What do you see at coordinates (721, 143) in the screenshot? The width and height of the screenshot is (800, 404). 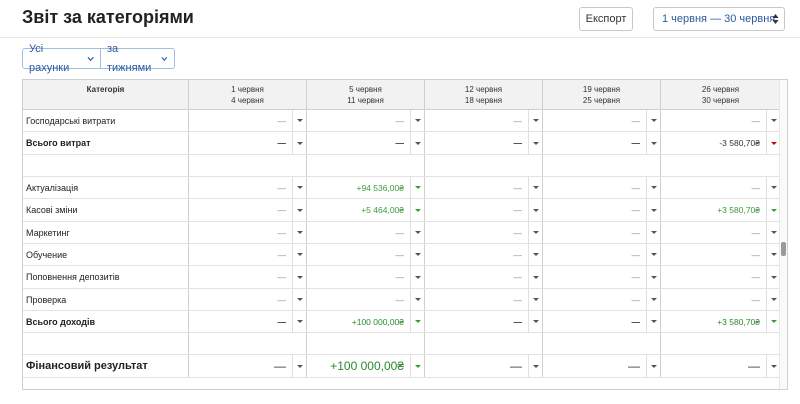 I see `value-cell: -3 580,70₴` at bounding box center [721, 143].